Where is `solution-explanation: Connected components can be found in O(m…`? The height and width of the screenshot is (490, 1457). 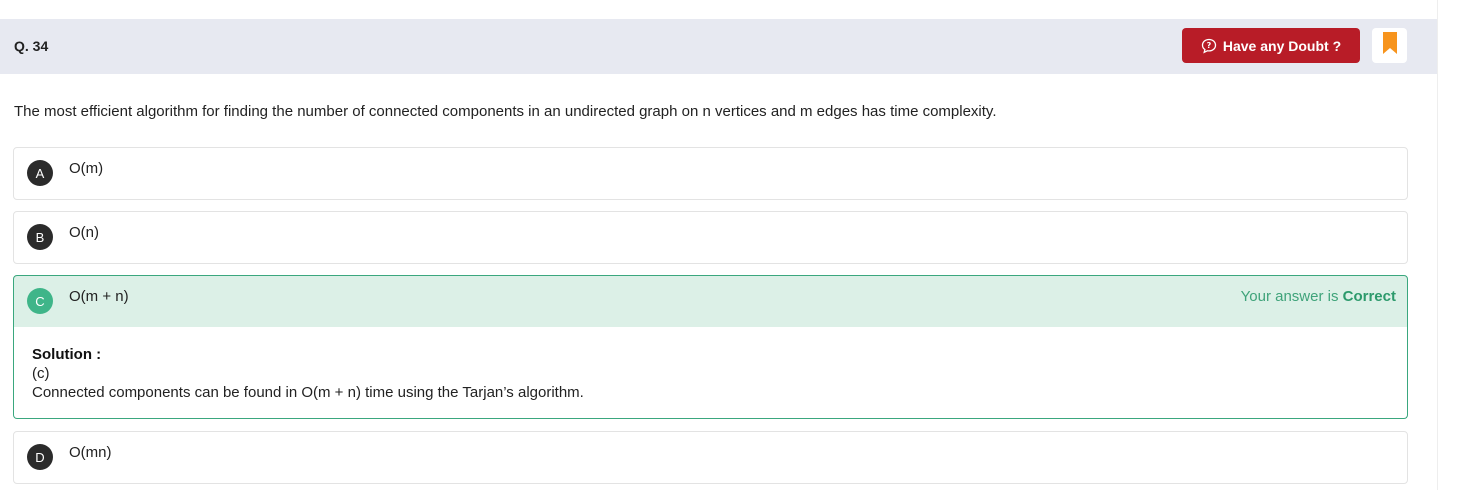 solution-explanation: Connected components can be found in O(m… is located at coordinates (308, 392).